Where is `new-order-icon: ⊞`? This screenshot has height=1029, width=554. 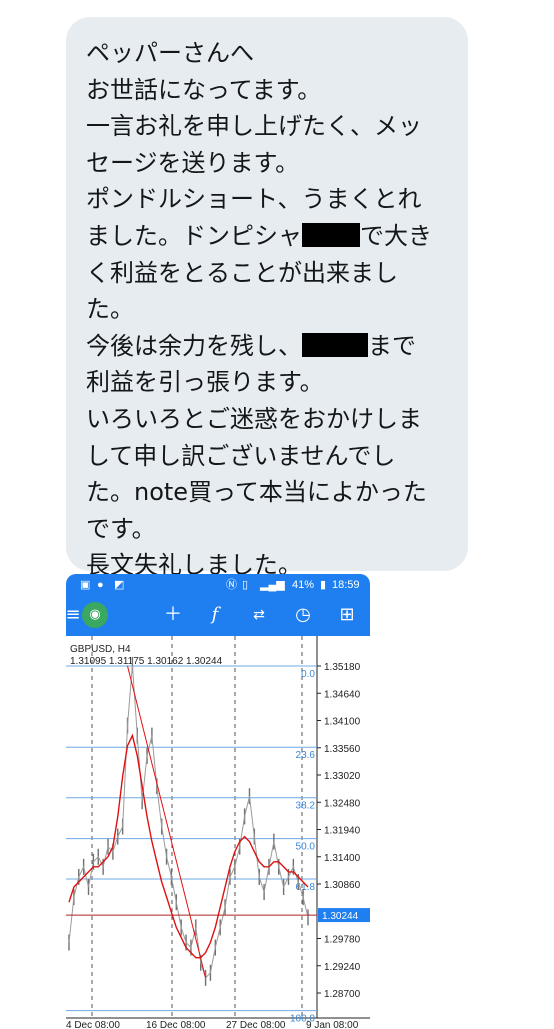
new-order-icon: ⊞ is located at coordinates (347, 615).